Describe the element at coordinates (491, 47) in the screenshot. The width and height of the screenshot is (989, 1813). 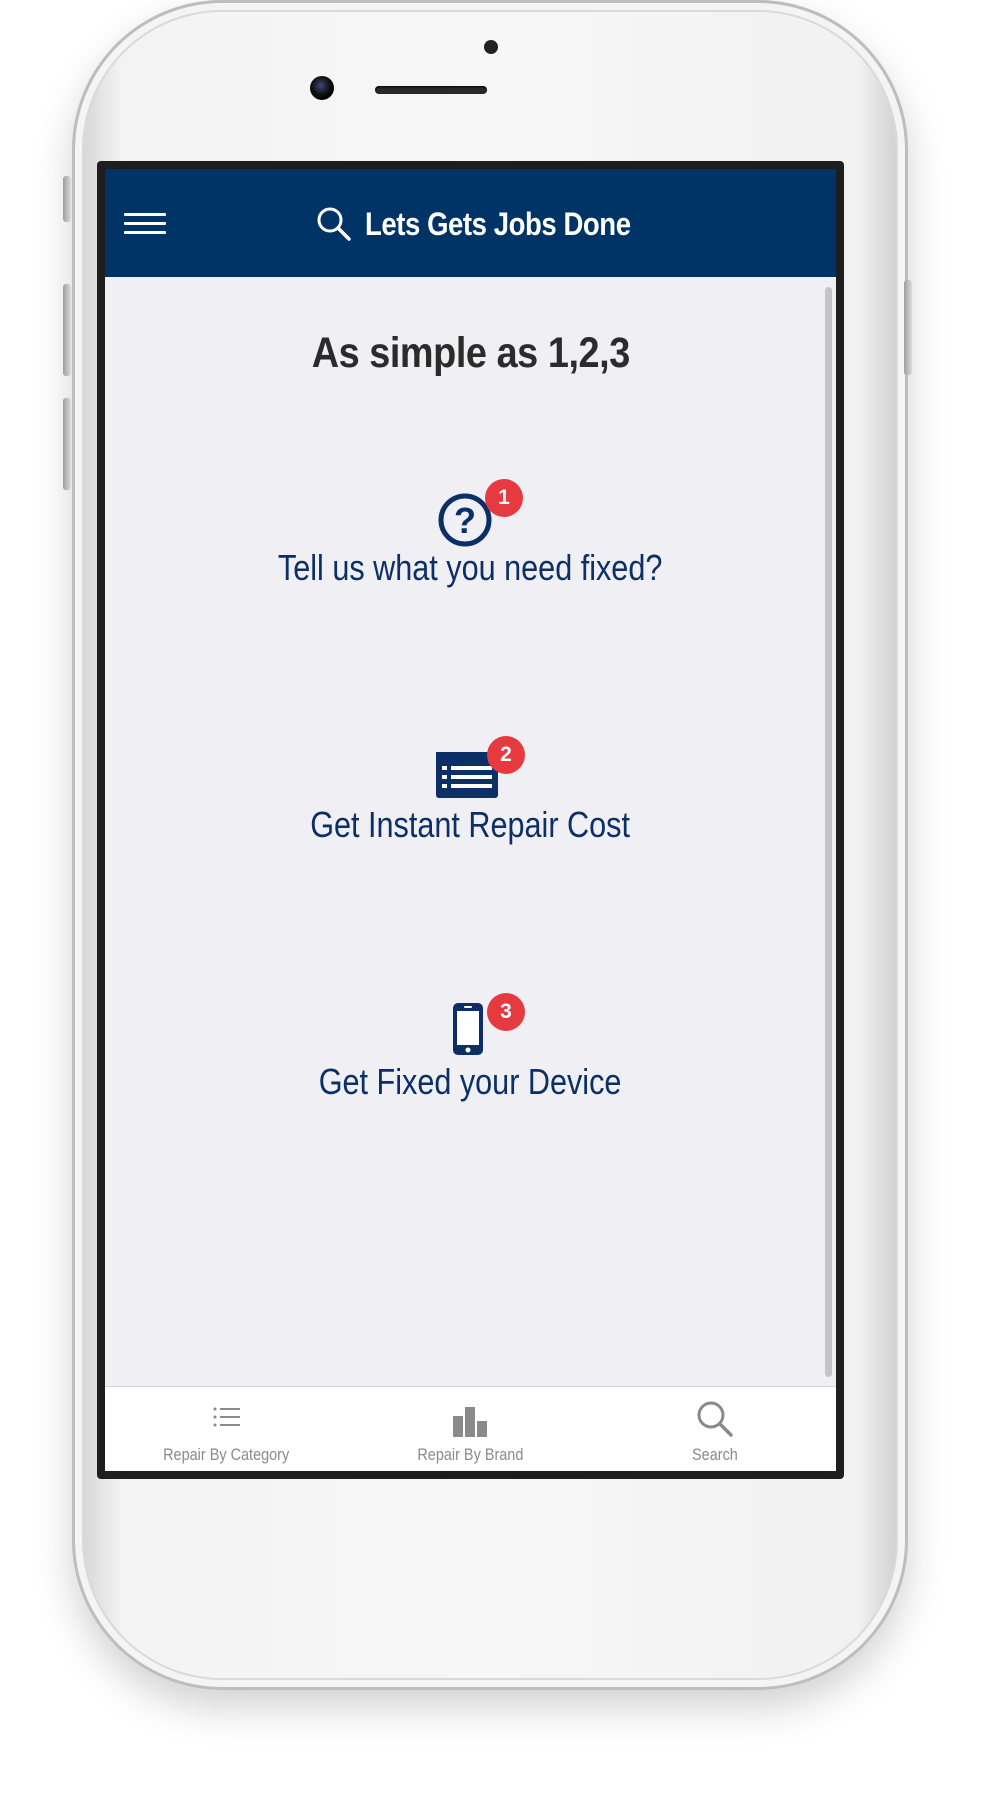
I see `proximity-sensor` at that location.